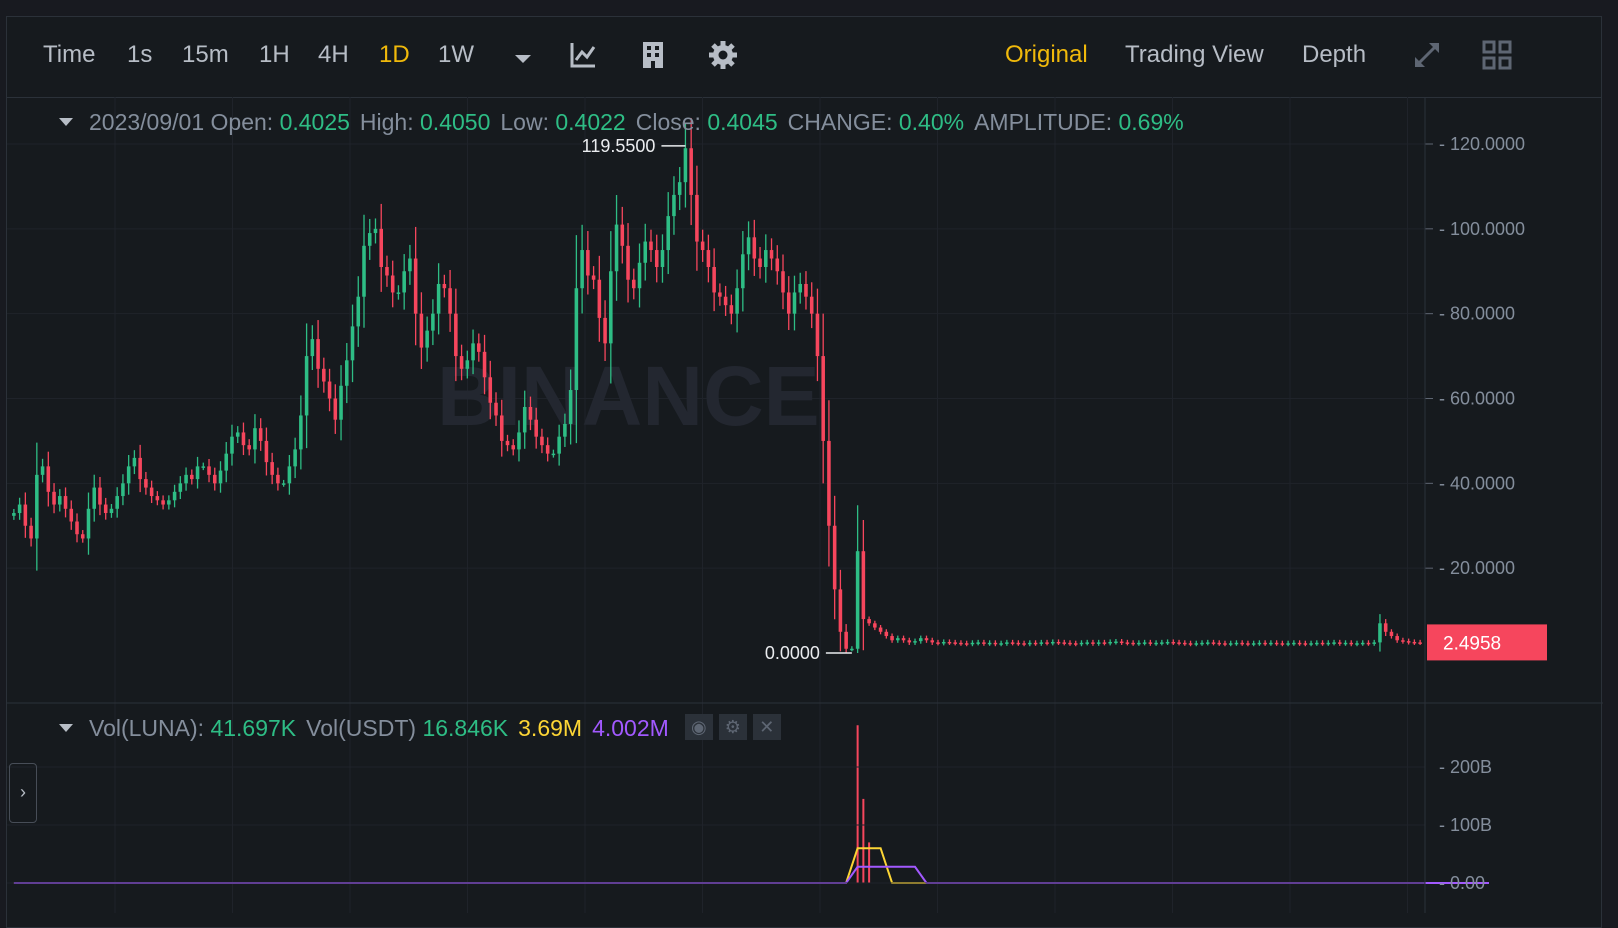 Image resolution: width=1618 pixels, height=928 pixels. Describe the element at coordinates (863, 840) in the screenshot. I see `volume-bar` at that location.